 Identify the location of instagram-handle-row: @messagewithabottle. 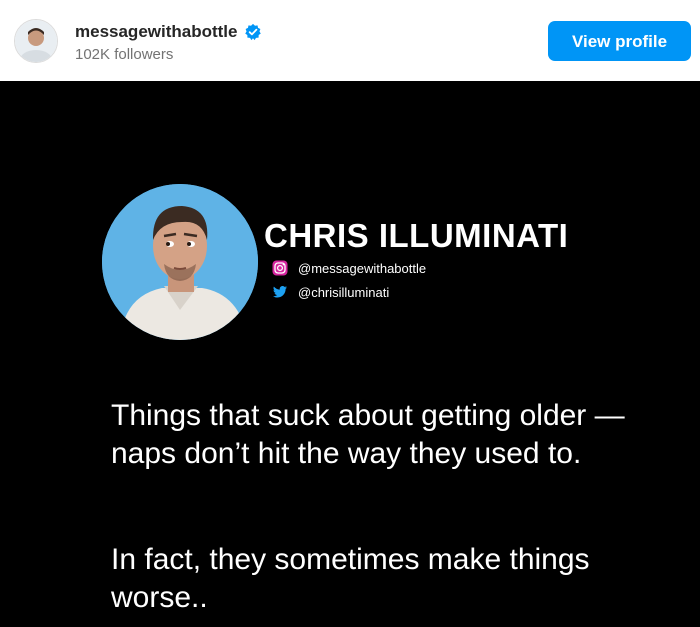
(349, 268).